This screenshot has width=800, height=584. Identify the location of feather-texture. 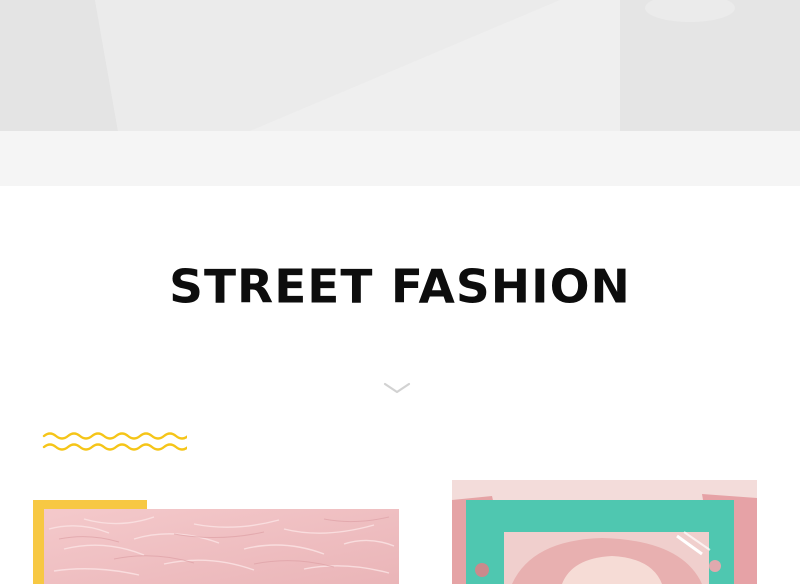
(221, 546).